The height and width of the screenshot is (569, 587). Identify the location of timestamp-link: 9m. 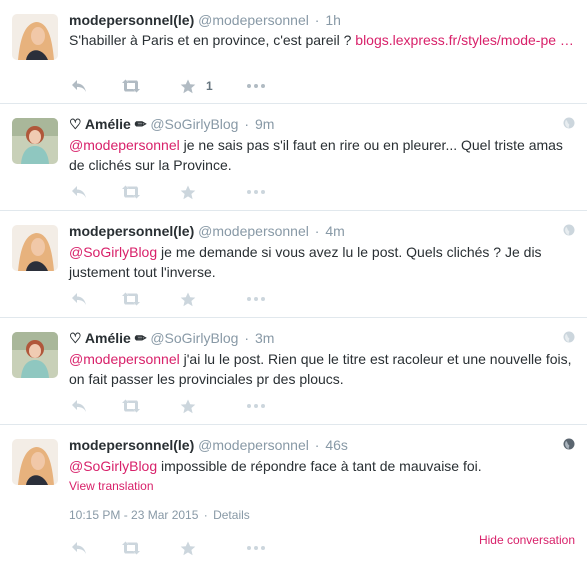
(264, 124).